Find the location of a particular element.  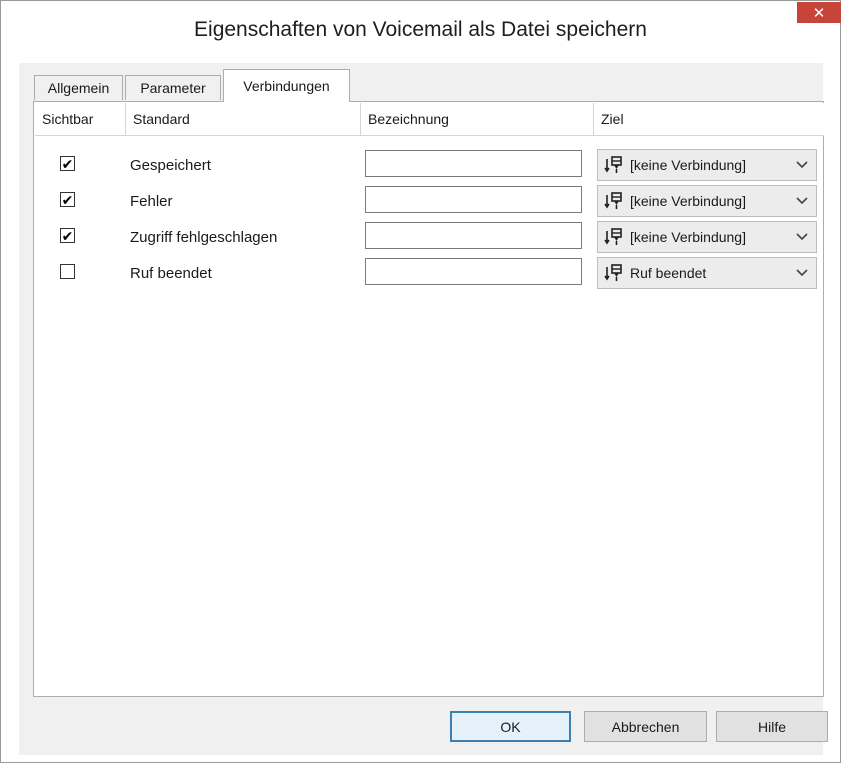

table-row: Ruf beendet Ruf beendet is located at coordinates (428, 274).